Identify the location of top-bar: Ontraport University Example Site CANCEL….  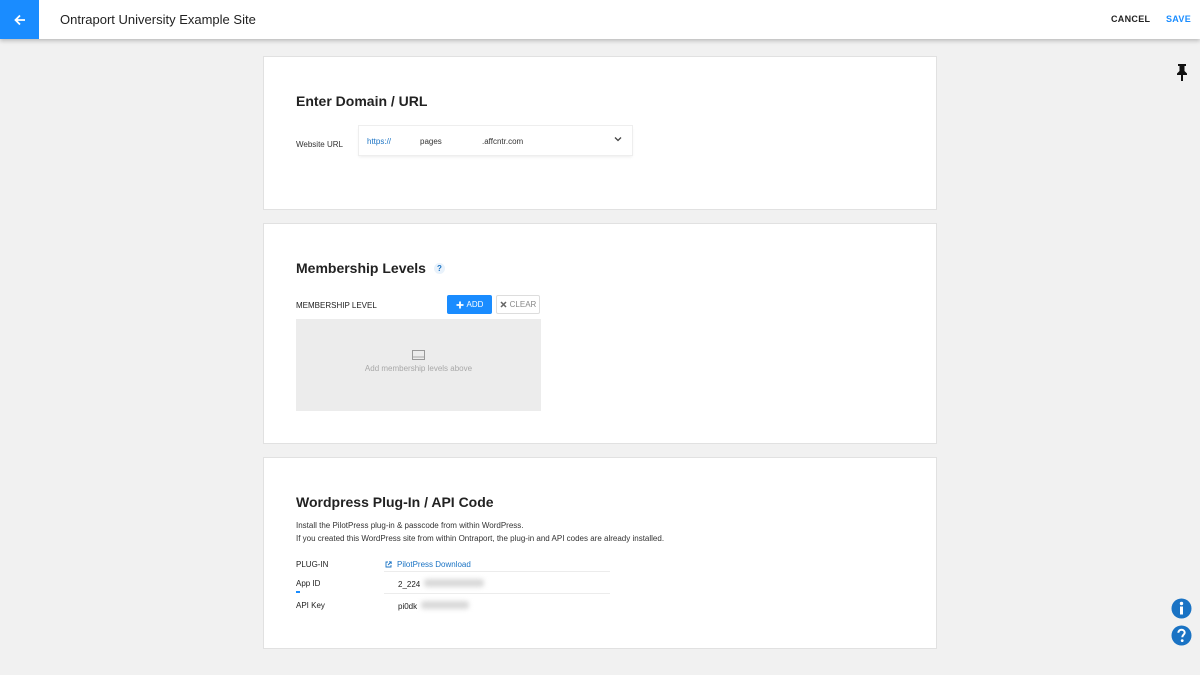
(600, 19).